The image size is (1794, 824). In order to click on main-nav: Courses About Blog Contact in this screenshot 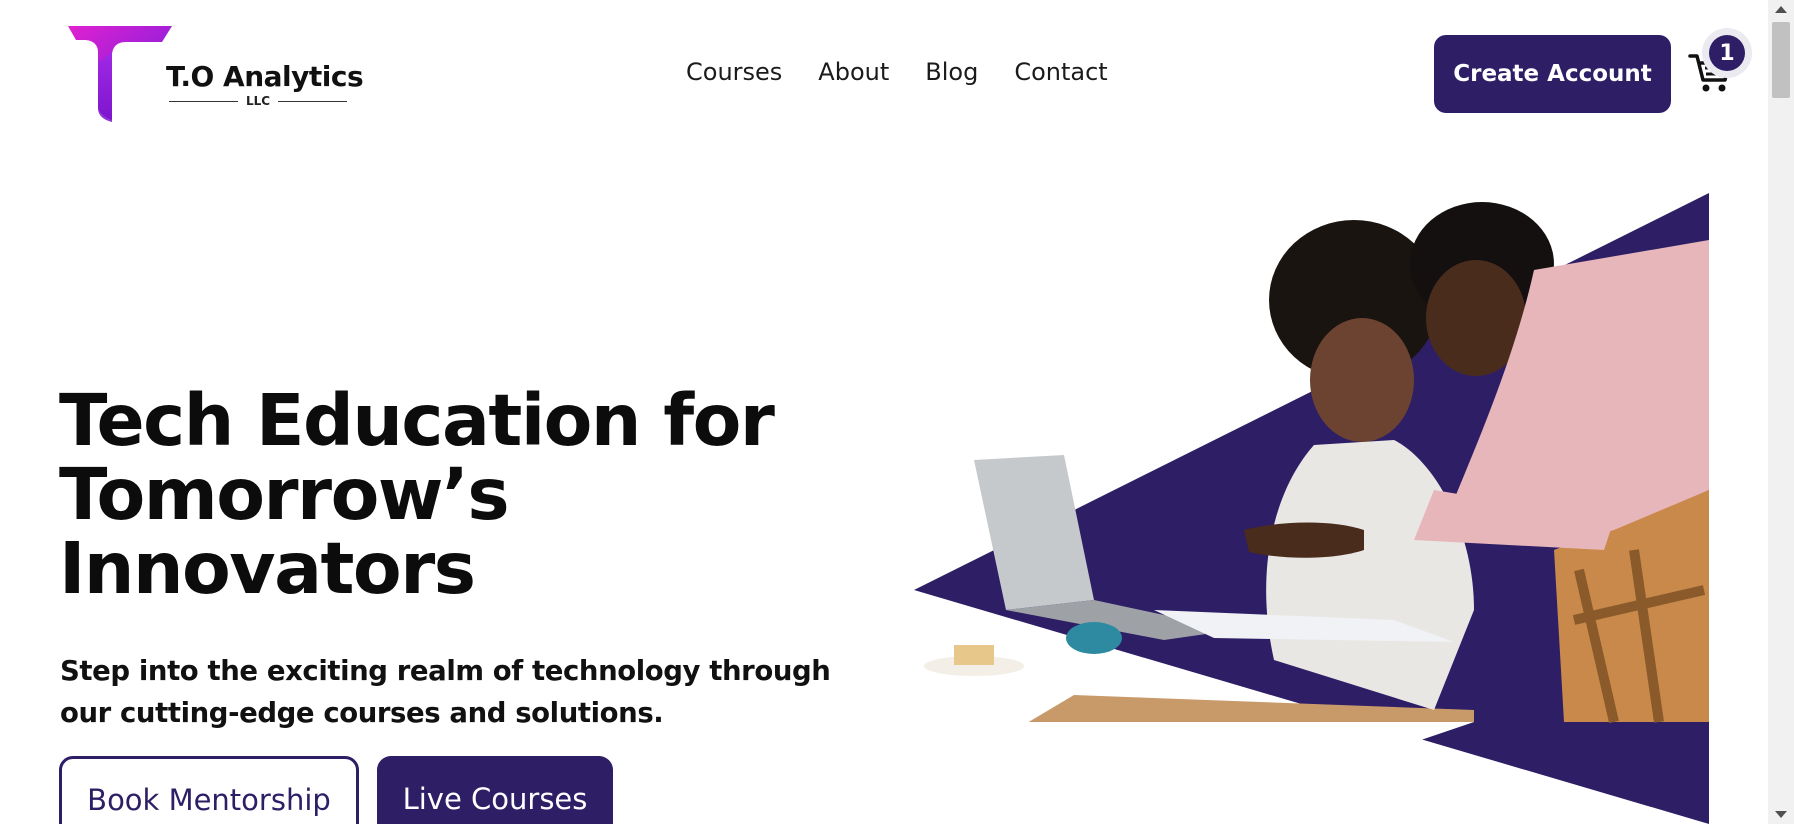, I will do `click(897, 72)`.